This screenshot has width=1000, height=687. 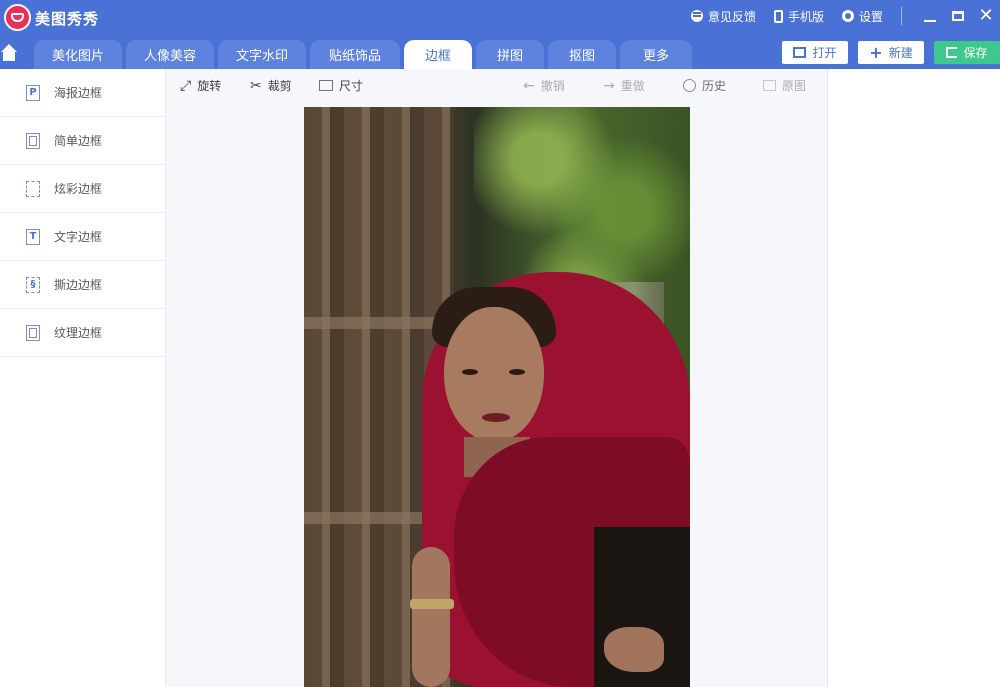 What do you see at coordinates (9, 53) in the screenshot?
I see `home-button` at bounding box center [9, 53].